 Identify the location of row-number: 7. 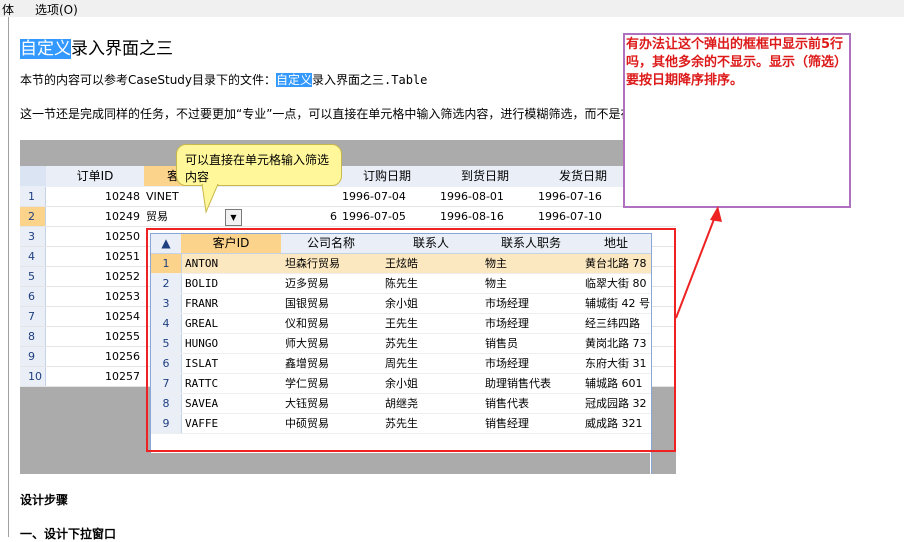
(33, 316).